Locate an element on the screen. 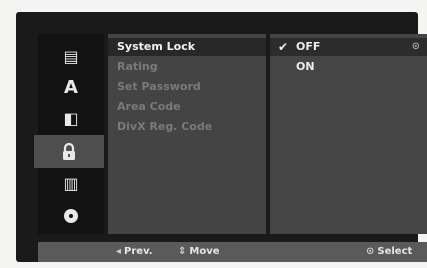 The image size is (427, 268). hint-move: ⇕ Move is located at coordinates (199, 252).